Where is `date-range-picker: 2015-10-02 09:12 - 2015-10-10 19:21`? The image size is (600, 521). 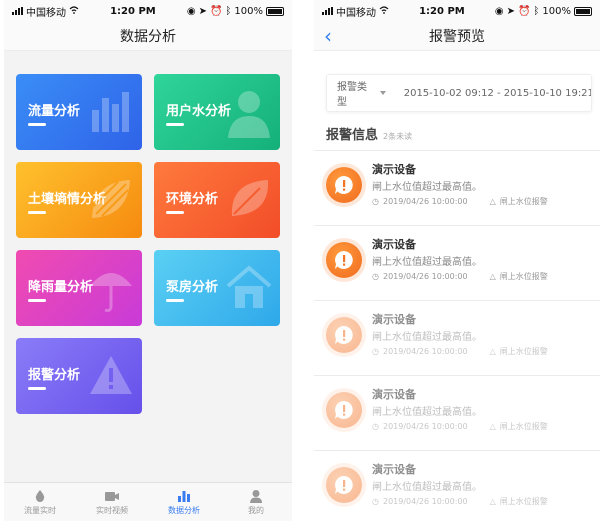
date-range-picker: 2015-10-02 09:12 - 2015-10-10 19:21 is located at coordinates (488, 93).